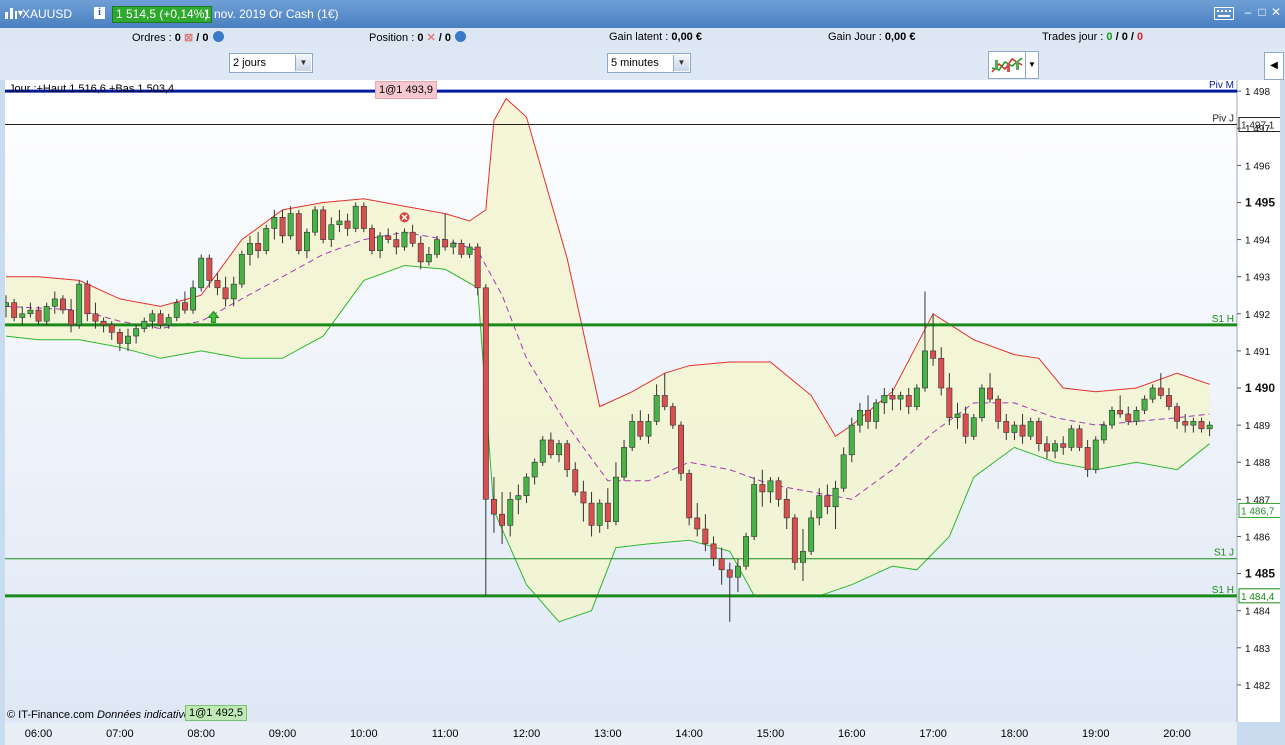 The height and width of the screenshot is (745, 1285). What do you see at coordinates (1223, 119) in the screenshot?
I see `pivot-level-label: Piv J` at bounding box center [1223, 119].